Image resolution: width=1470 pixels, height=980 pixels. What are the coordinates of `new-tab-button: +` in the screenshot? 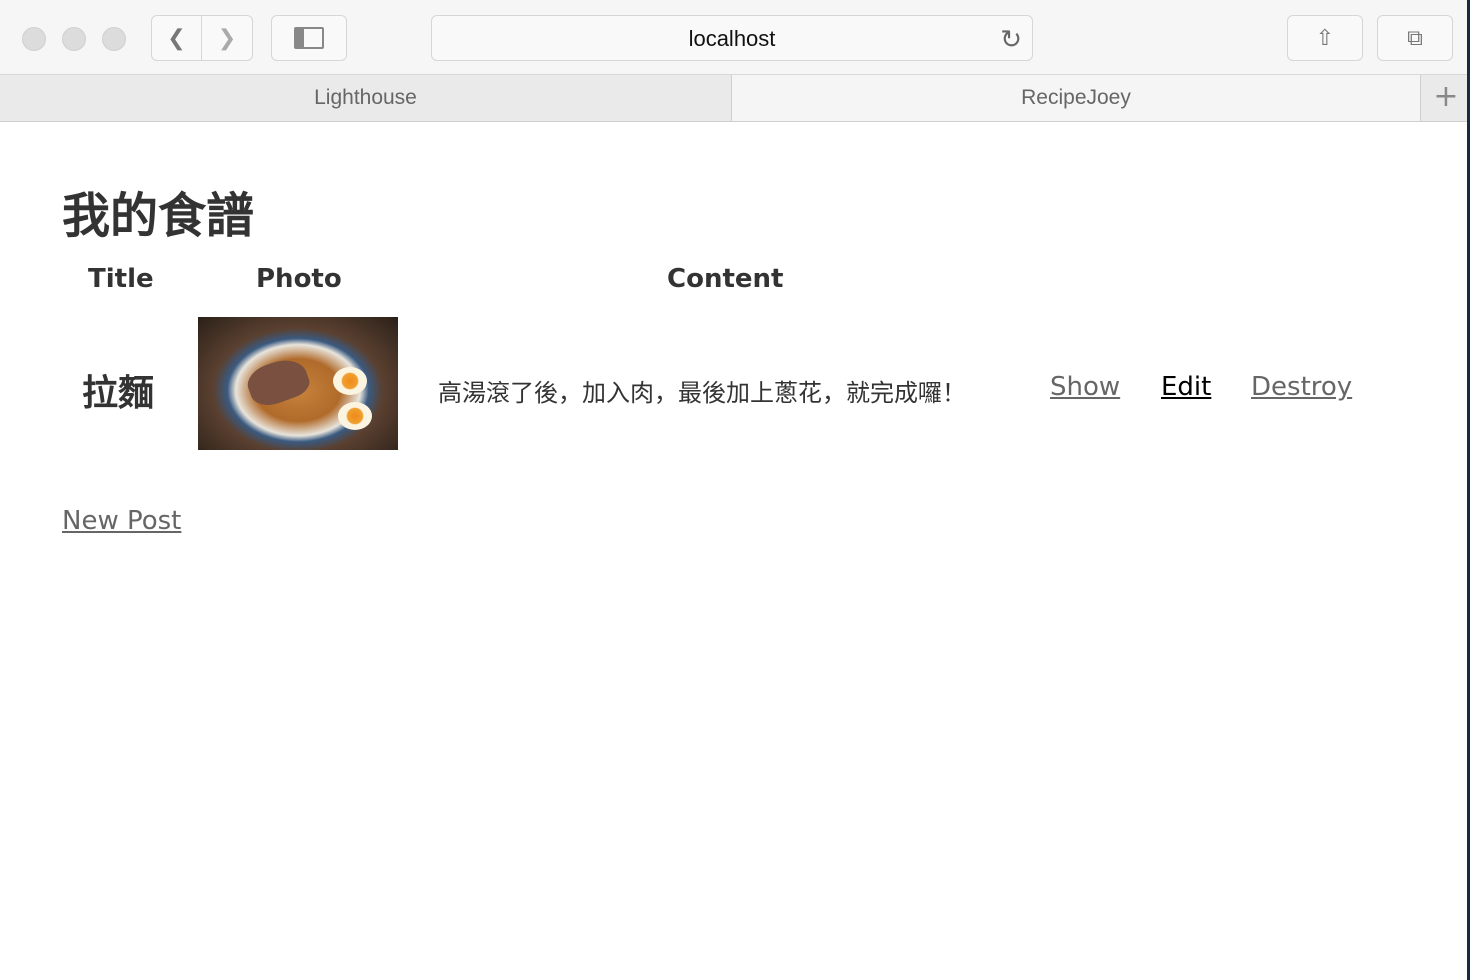 It's located at (1446, 98).